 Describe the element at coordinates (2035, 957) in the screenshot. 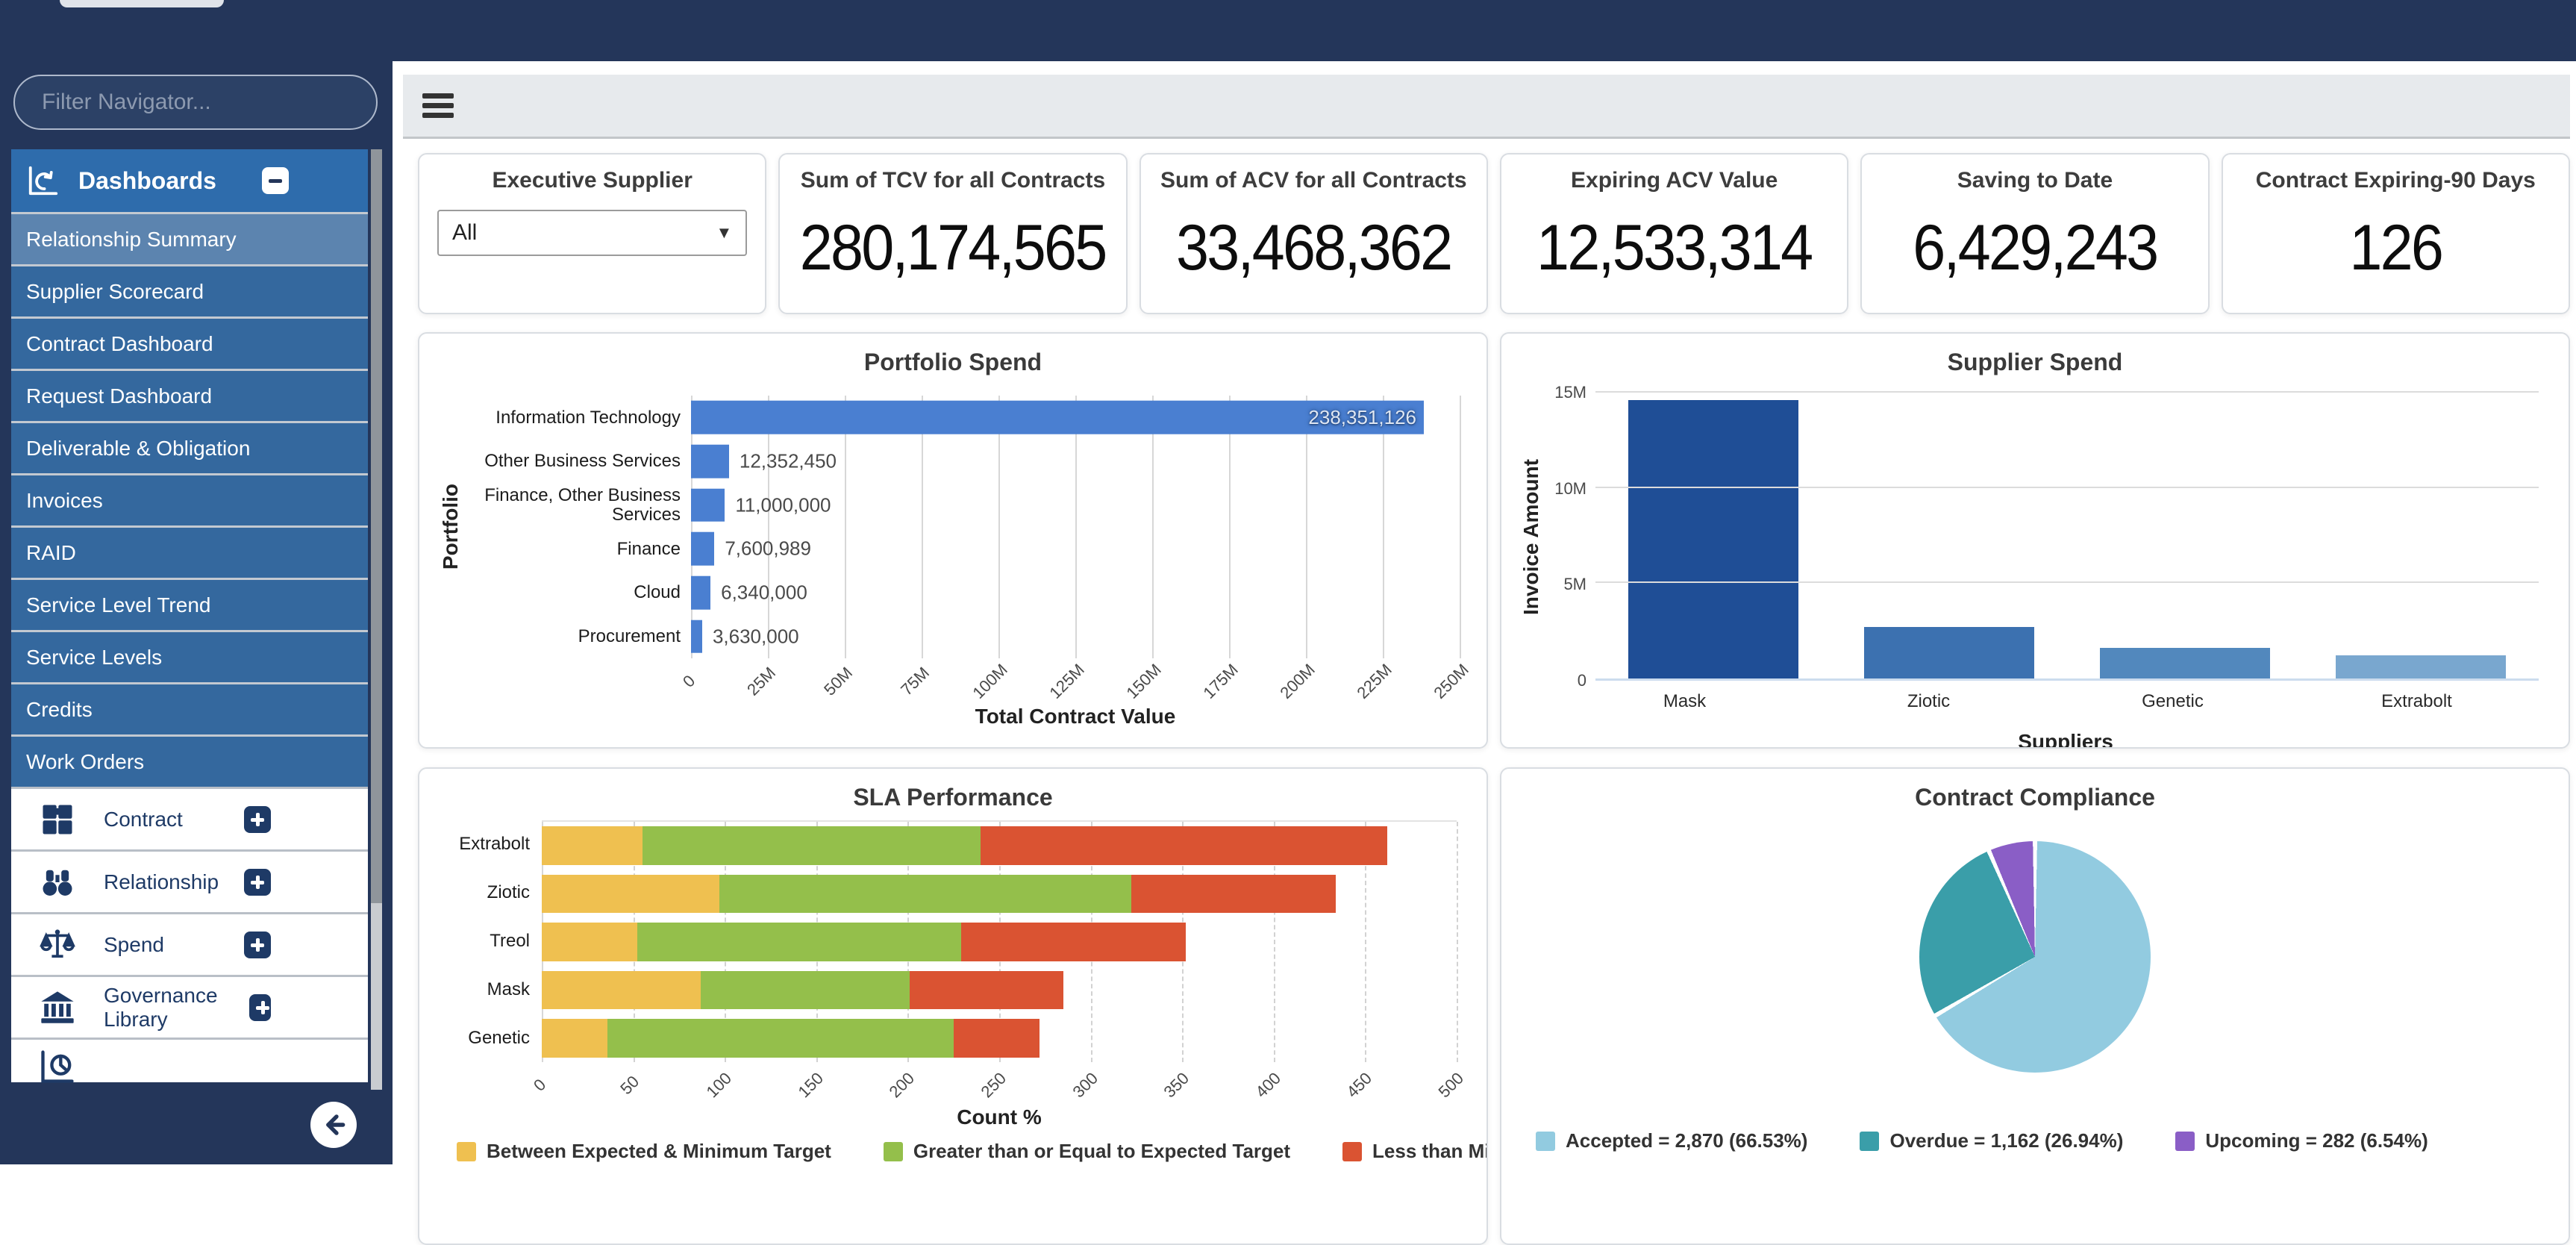

I see `contract-compliance-pie` at that location.